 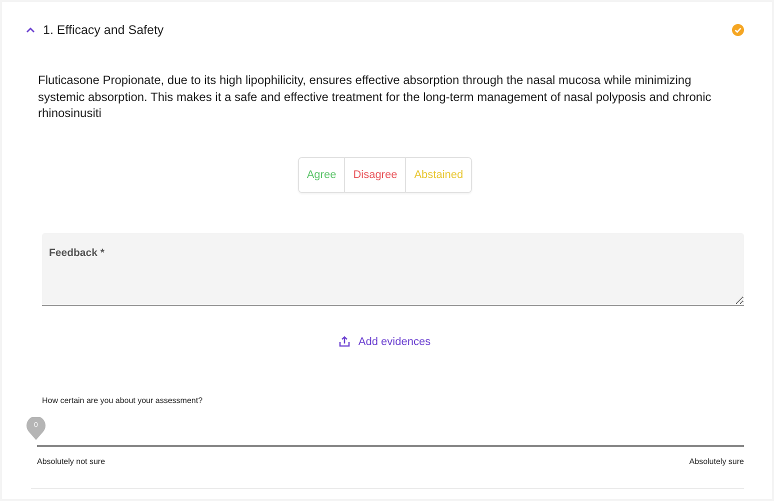 I want to click on feedback-label: Feedback *, so click(x=76, y=252).